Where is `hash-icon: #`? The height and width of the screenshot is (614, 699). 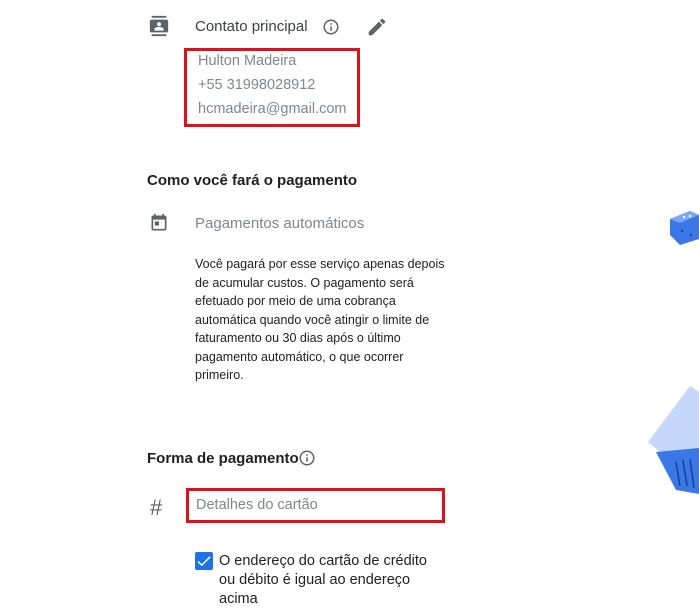
hash-icon: # is located at coordinates (156, 507).